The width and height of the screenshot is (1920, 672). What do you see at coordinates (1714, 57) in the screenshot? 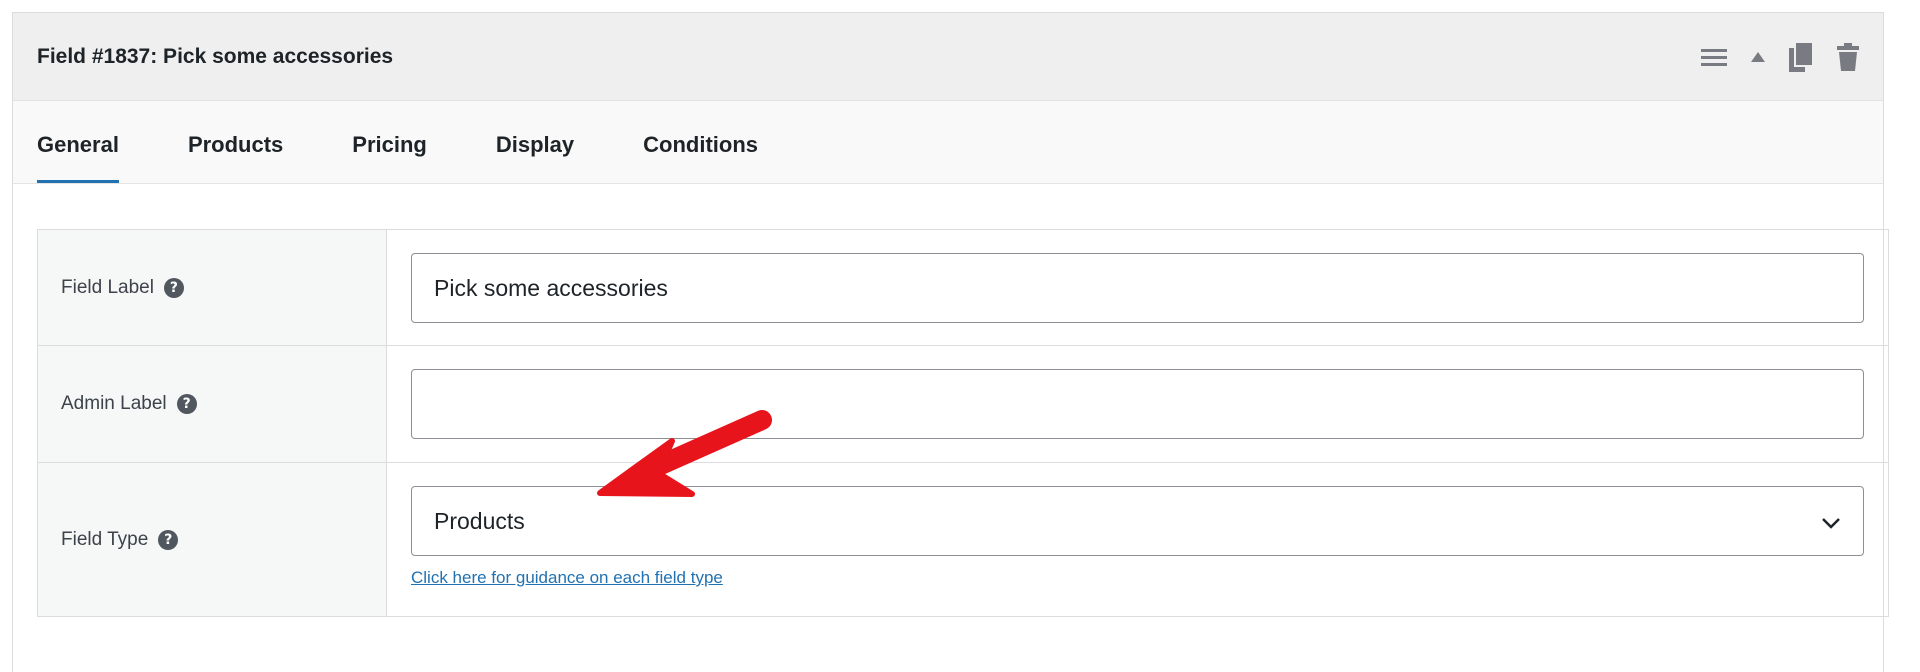
I see `menu-icon` at bounding box center [1714, 57].